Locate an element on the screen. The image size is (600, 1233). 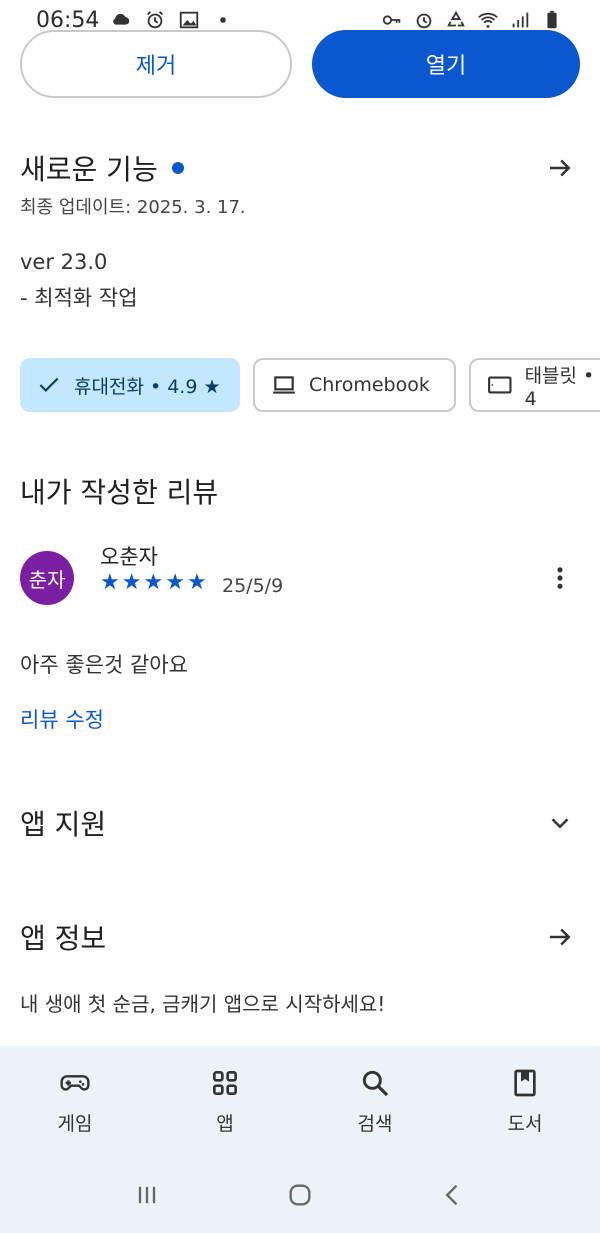
nav-search-label: 검색 is located at coordinates (375, 1123).